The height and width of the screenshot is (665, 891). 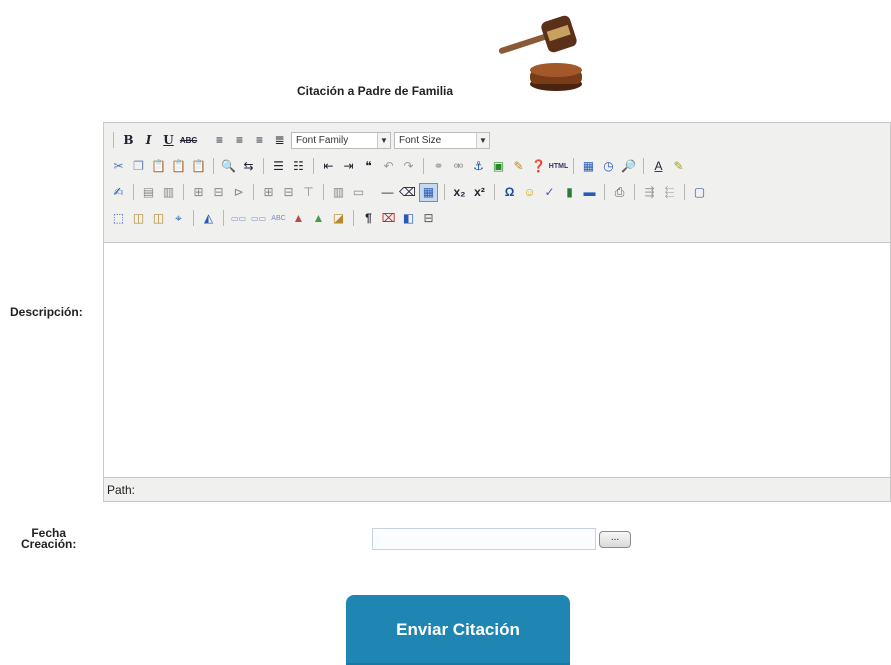 What do you see at coordinates (588, 166) in the screenshot?
I see `date-icon: ▦` at bounding box center [588, 166].